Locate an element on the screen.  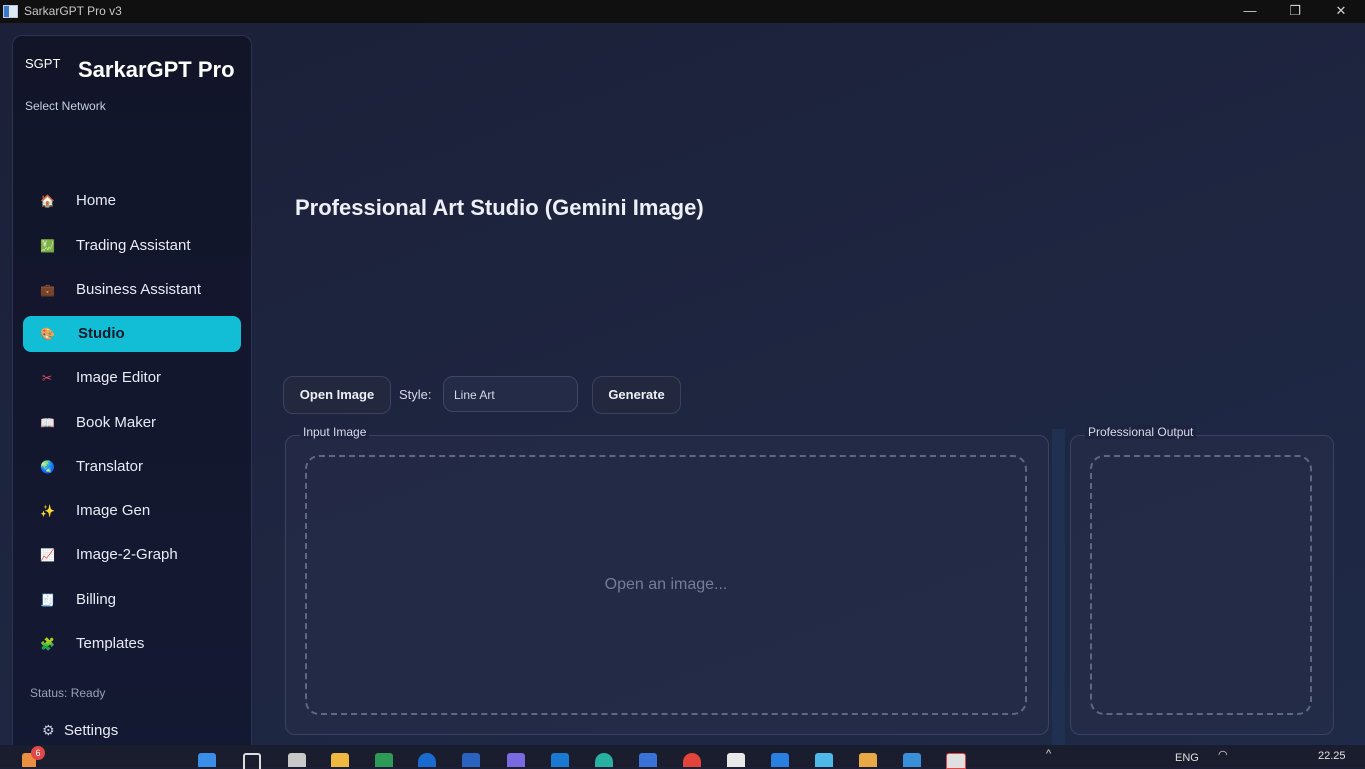
photos-icon is located at coordinates (912, 760).